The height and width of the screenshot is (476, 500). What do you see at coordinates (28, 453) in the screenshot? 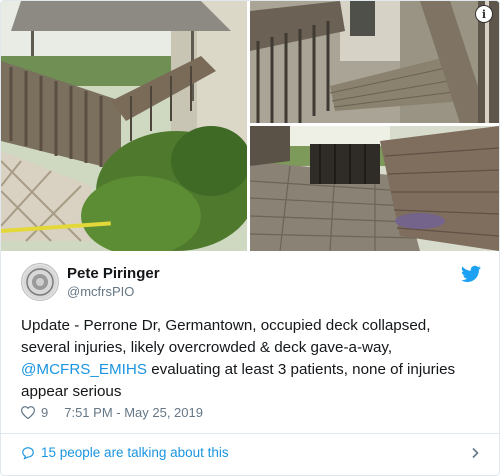
I see `comment-bubble-icon` at bounding box center [28, 453].